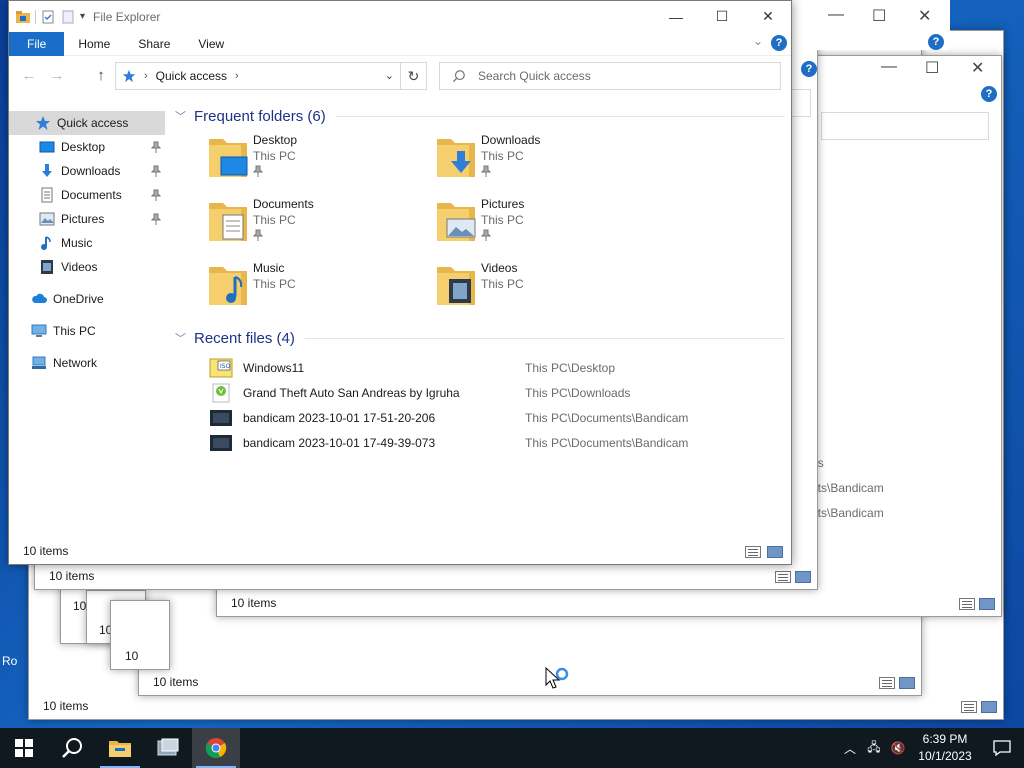  I want to click on folder-tile-downloads: Downloads This PC, so click(549, 163).